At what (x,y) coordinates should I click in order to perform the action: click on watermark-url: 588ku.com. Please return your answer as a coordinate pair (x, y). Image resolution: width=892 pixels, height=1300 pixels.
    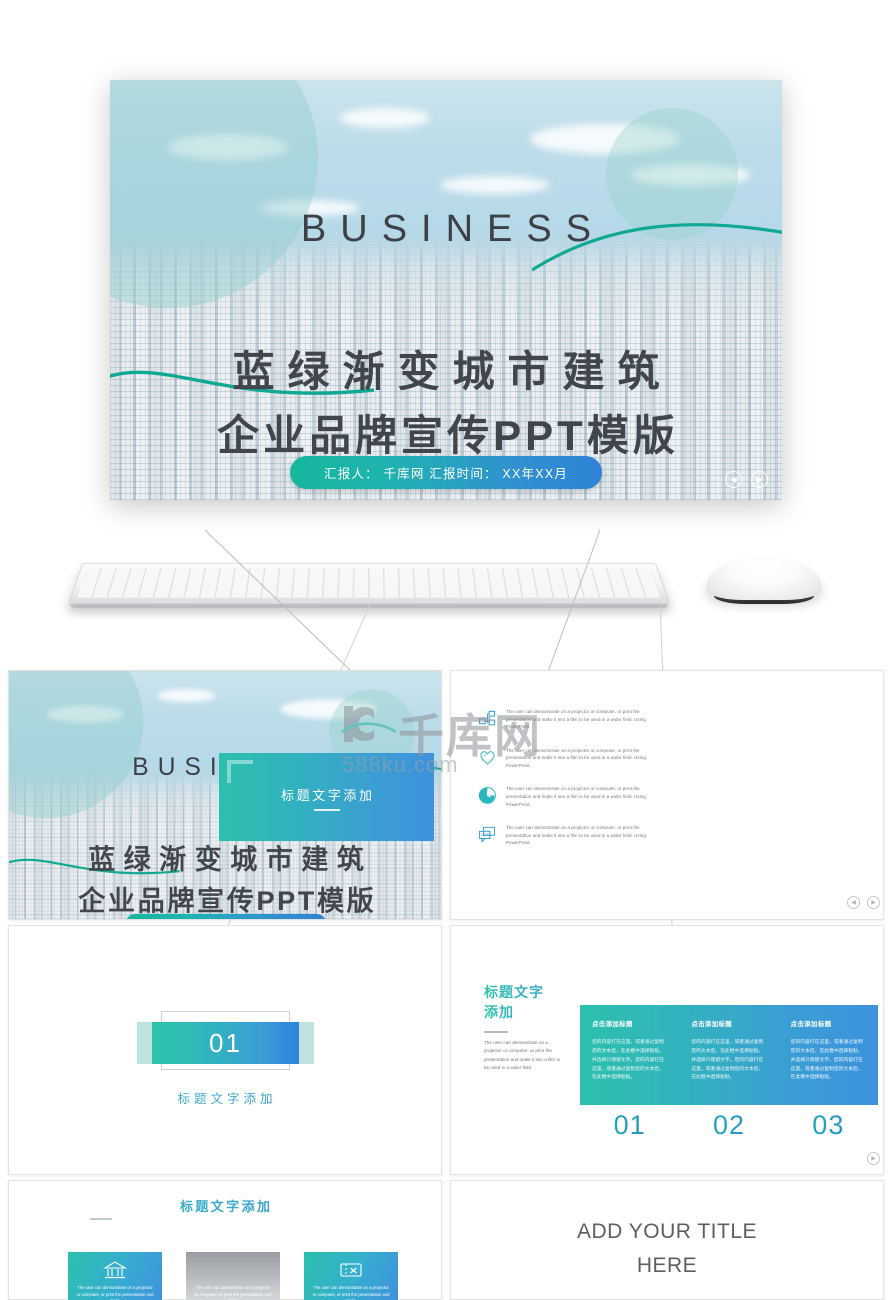
    Looking at the image, I should click on (400, 764).